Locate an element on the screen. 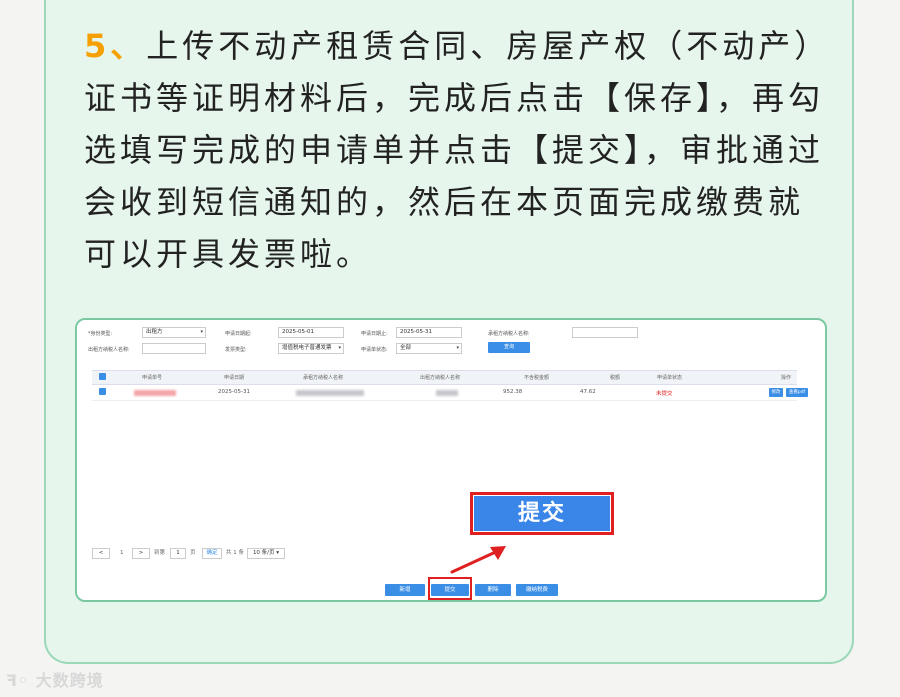 The width and height of the screenshot is (900, 697). redacted-lessor is located at coordinates (447, 393).